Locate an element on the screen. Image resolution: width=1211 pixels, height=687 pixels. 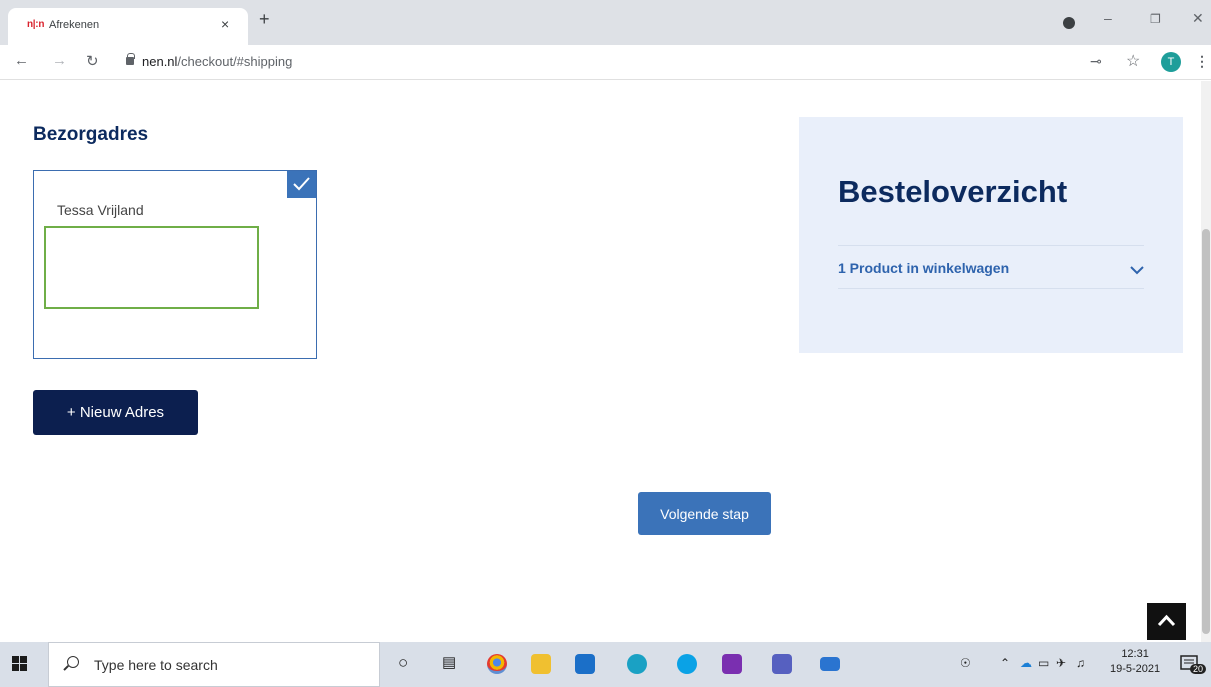
lock-icon is located at coordinates (130, 59).